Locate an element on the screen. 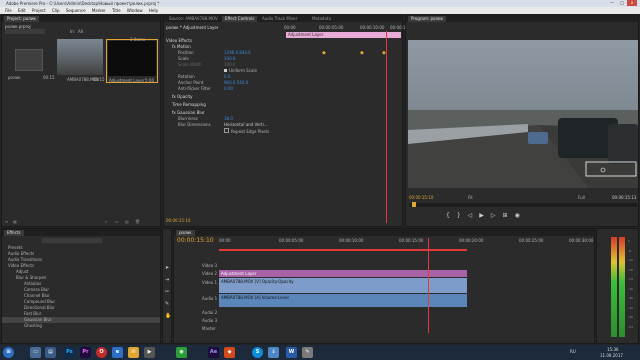  language-indicator: RU is located at coordinates (573, 351).